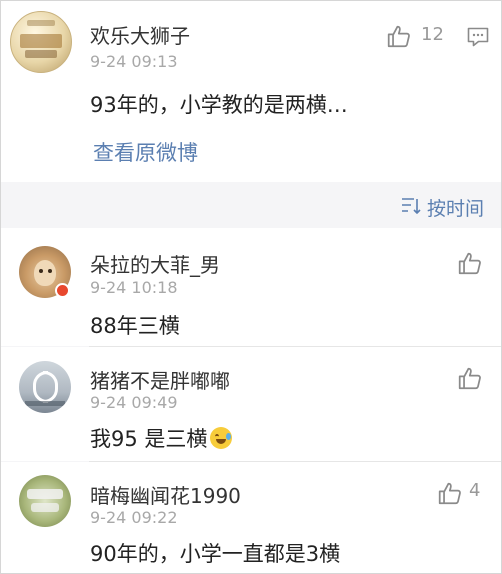 This screenshot has width=502, height=574. I want to click on comment-user-name: 欢乐大狮子, so click(140, 34).